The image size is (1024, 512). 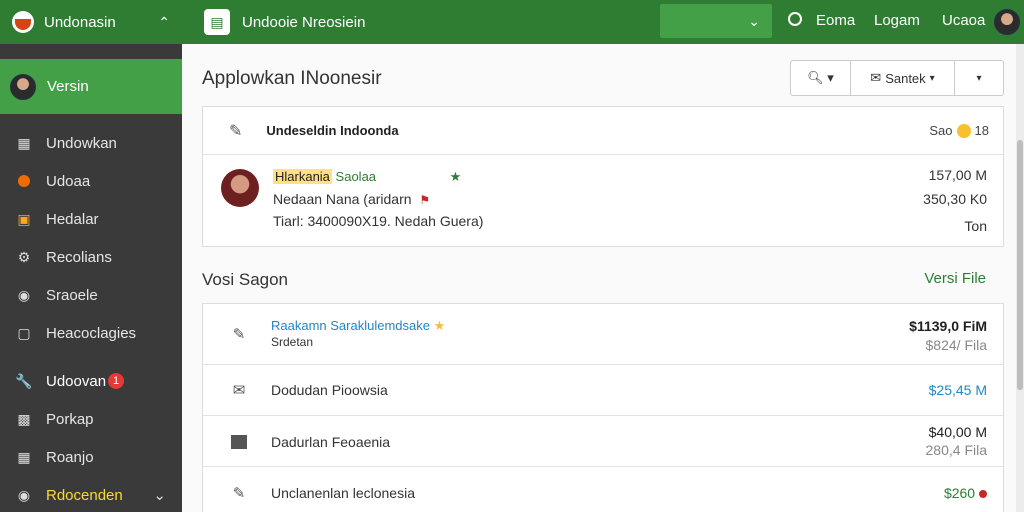 What do you see at coordinates (342, 199) in the screenshot?
I see `detail-text: Nedaan Nana (aridarn` at bounding box center [342, 199].